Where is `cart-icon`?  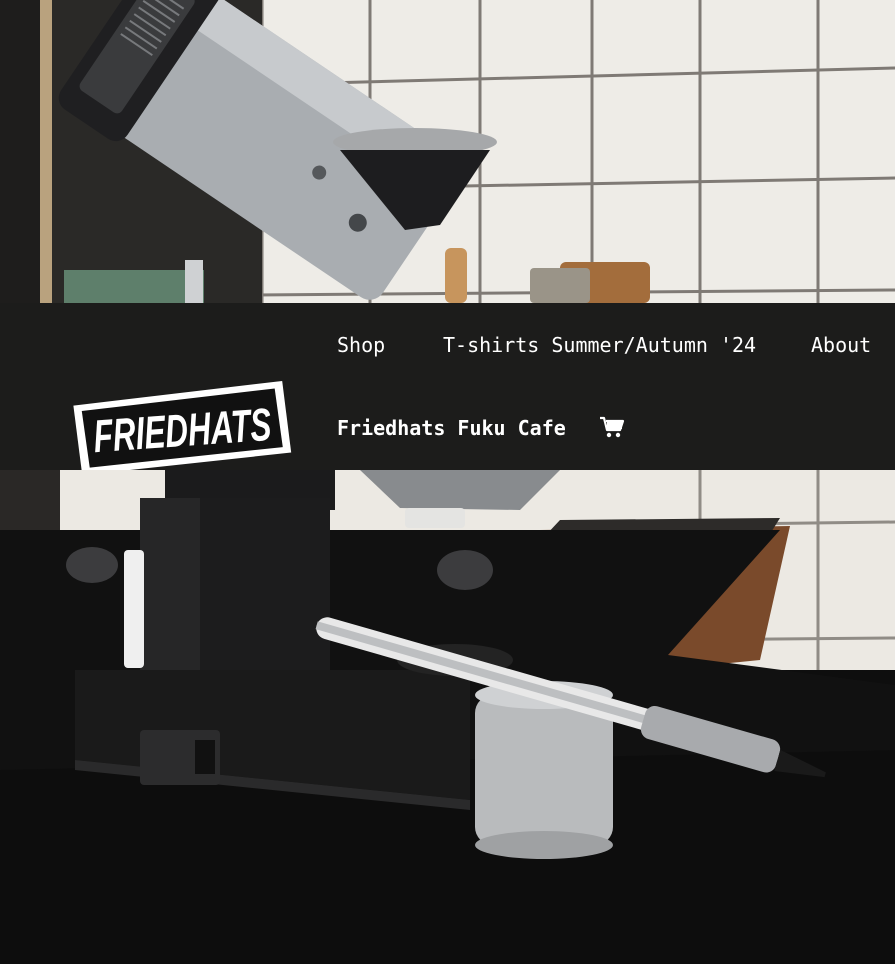 cart-icon is located at coordinates (612, 427).